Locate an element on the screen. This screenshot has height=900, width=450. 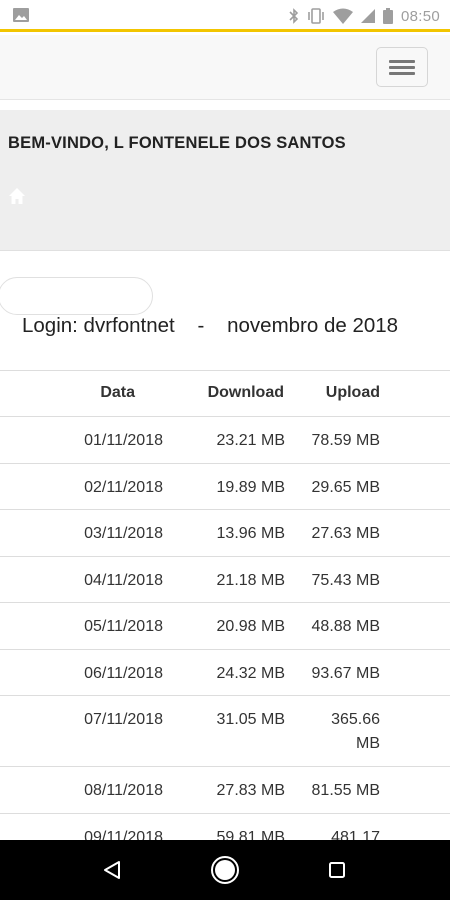
cell-download: 21.18 MB is located at coordinates (250, 580).